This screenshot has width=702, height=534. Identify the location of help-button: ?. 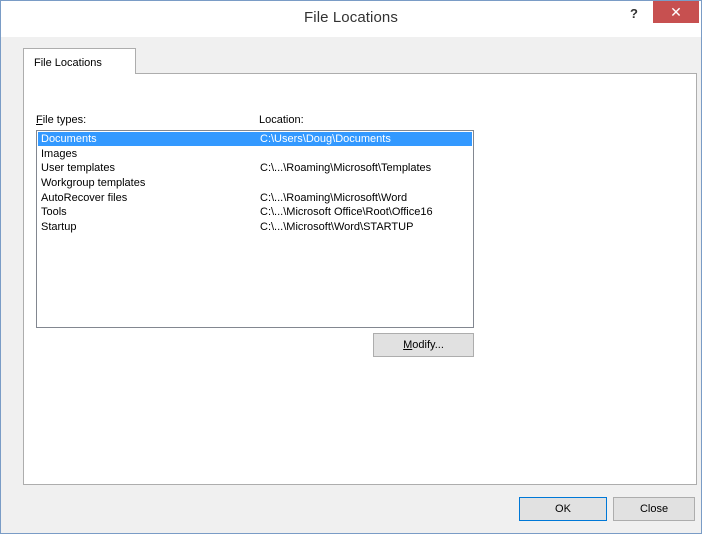
(634, 14).